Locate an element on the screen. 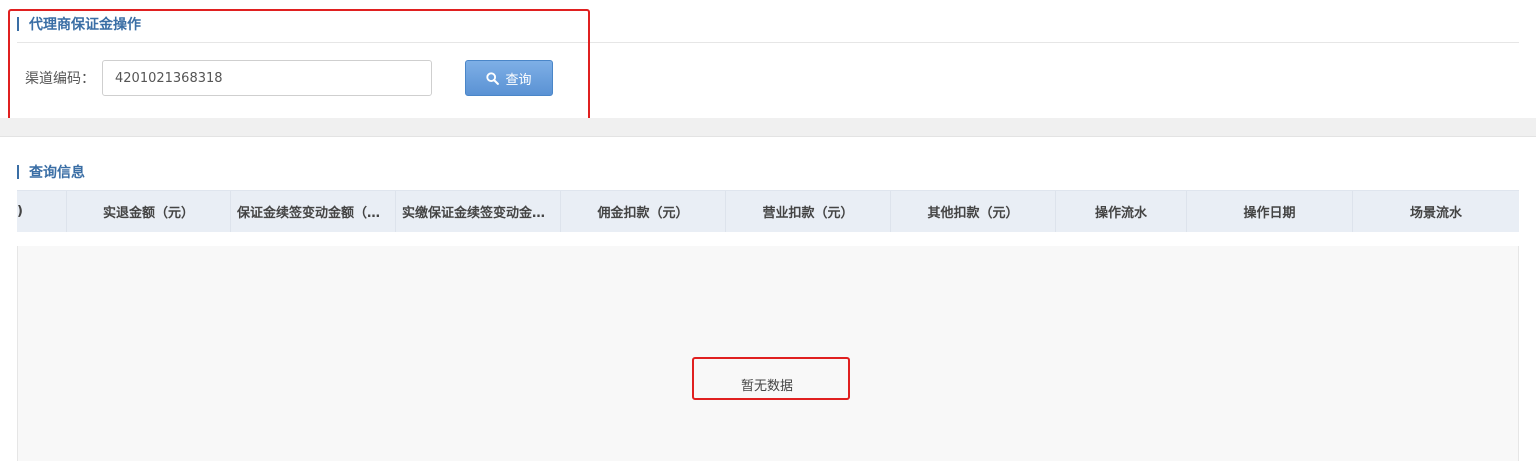 The width and height of the screenshot is (1536, 461). channel-code-label: 渠道编码： is located at coordinates (60, 79).